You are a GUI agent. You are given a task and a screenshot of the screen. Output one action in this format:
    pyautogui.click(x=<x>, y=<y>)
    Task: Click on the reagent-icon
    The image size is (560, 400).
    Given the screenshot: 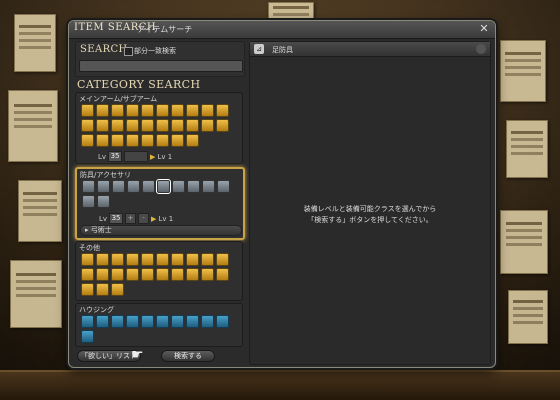 What is the action you would take?
    pyautogui.click(x=102, y=274)
    